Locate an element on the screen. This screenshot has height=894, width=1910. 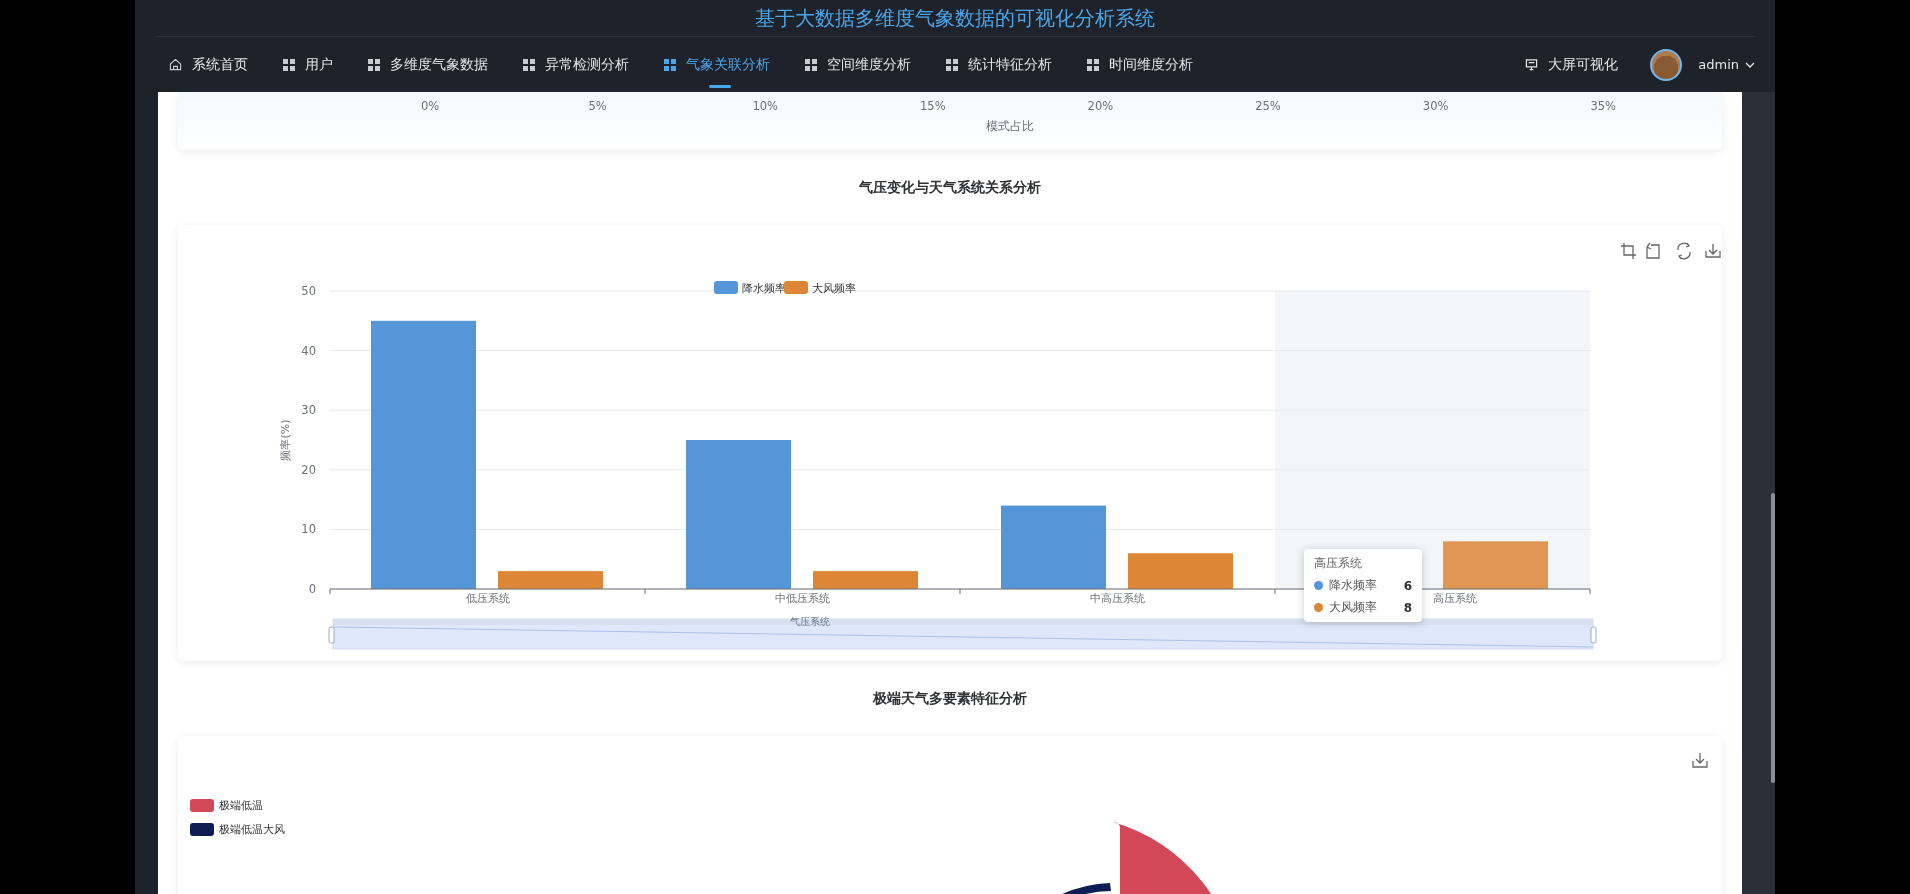
tooltip-label: 降水频率 is located at coordinates (1353, 585).